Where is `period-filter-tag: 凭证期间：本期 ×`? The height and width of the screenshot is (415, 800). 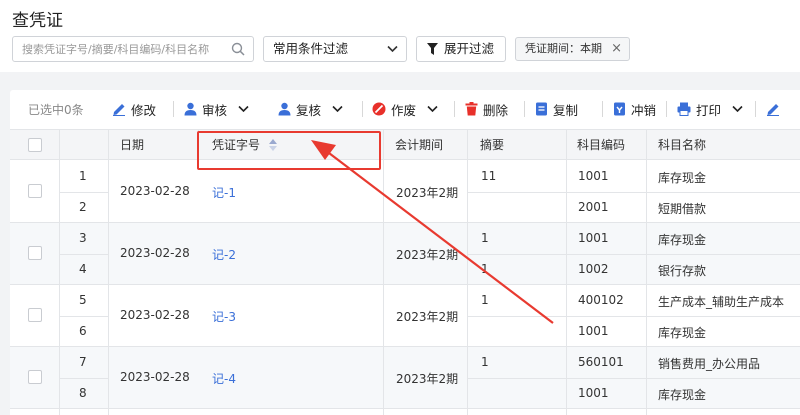 period-filter-tag: 凭证期间：本期 × is located at coordinates (572, 49).